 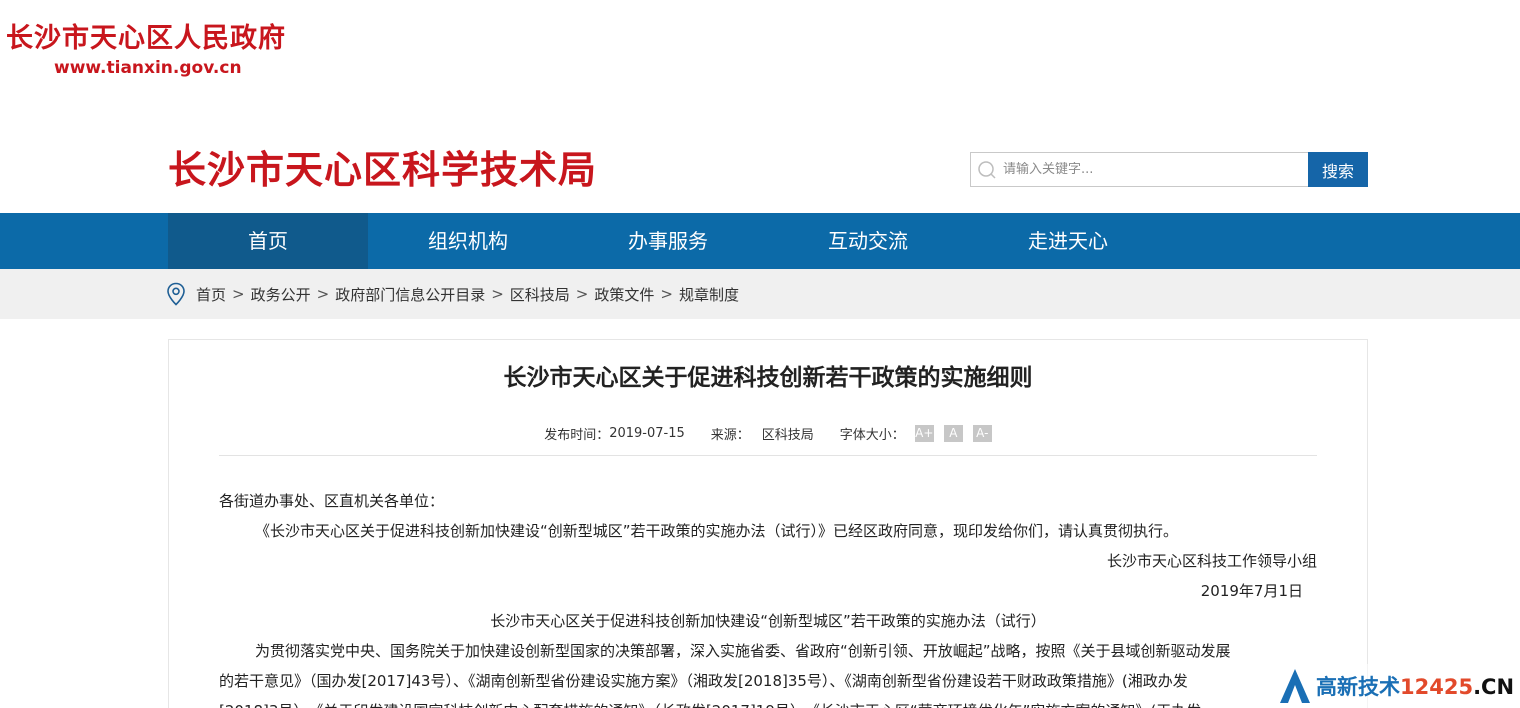 I want to click on search-input, so click(x=1148, y=169).